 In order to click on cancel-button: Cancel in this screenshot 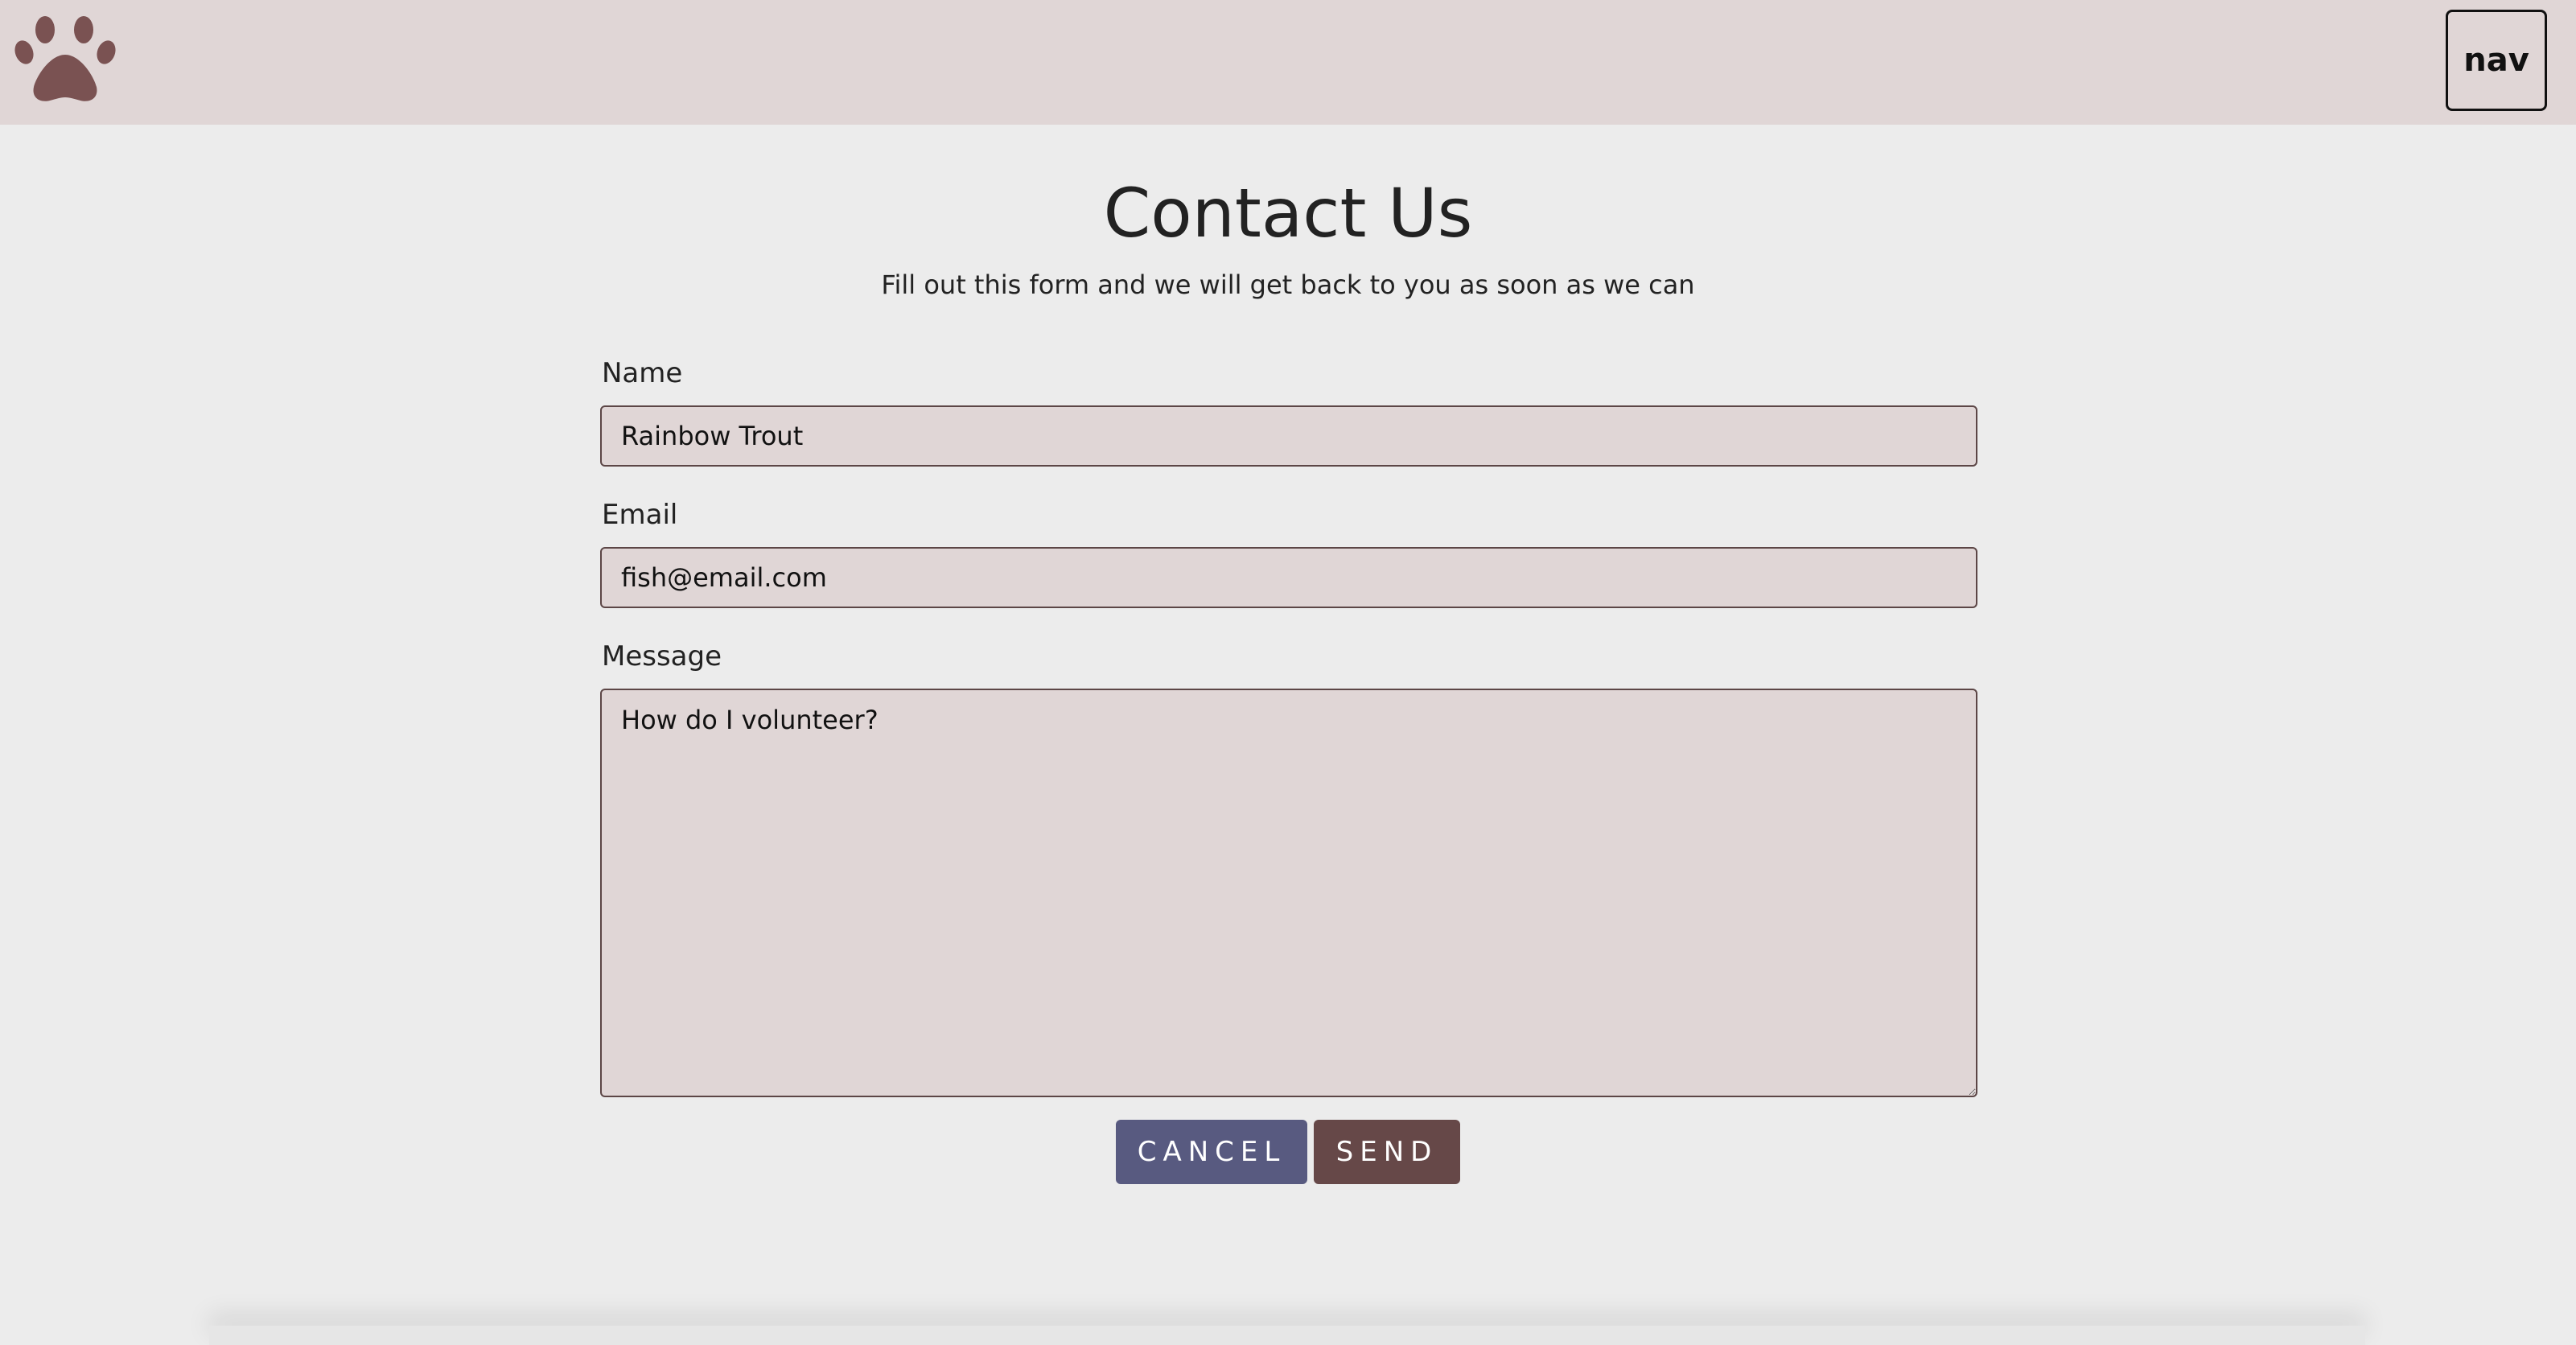, I will do `click(1211, 1152)`.